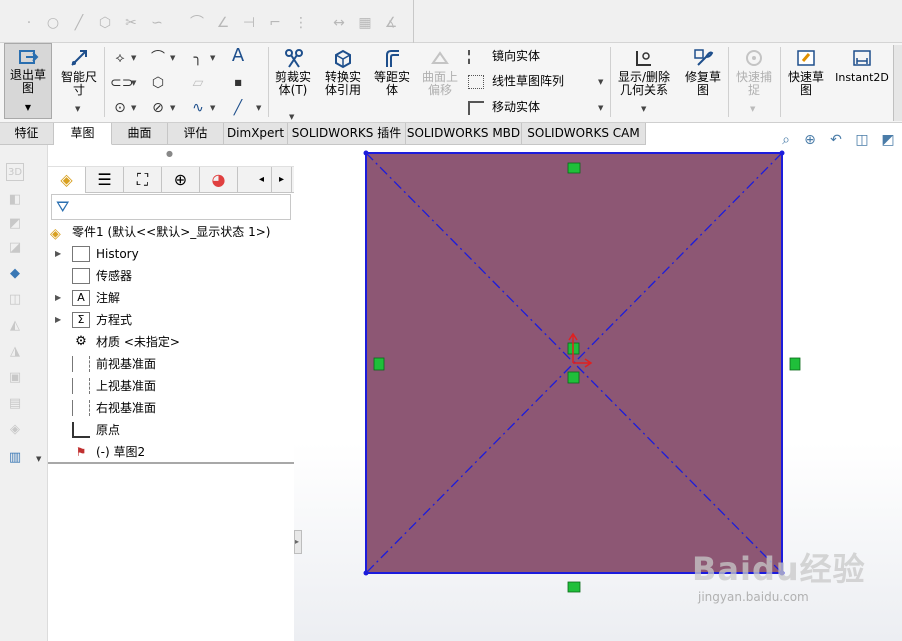 The image size is (902, 641). Describe the element at coordinates (294, 72) in the screenshot. I see `trim-entities-button: 剪裁实体(T)` at that location.